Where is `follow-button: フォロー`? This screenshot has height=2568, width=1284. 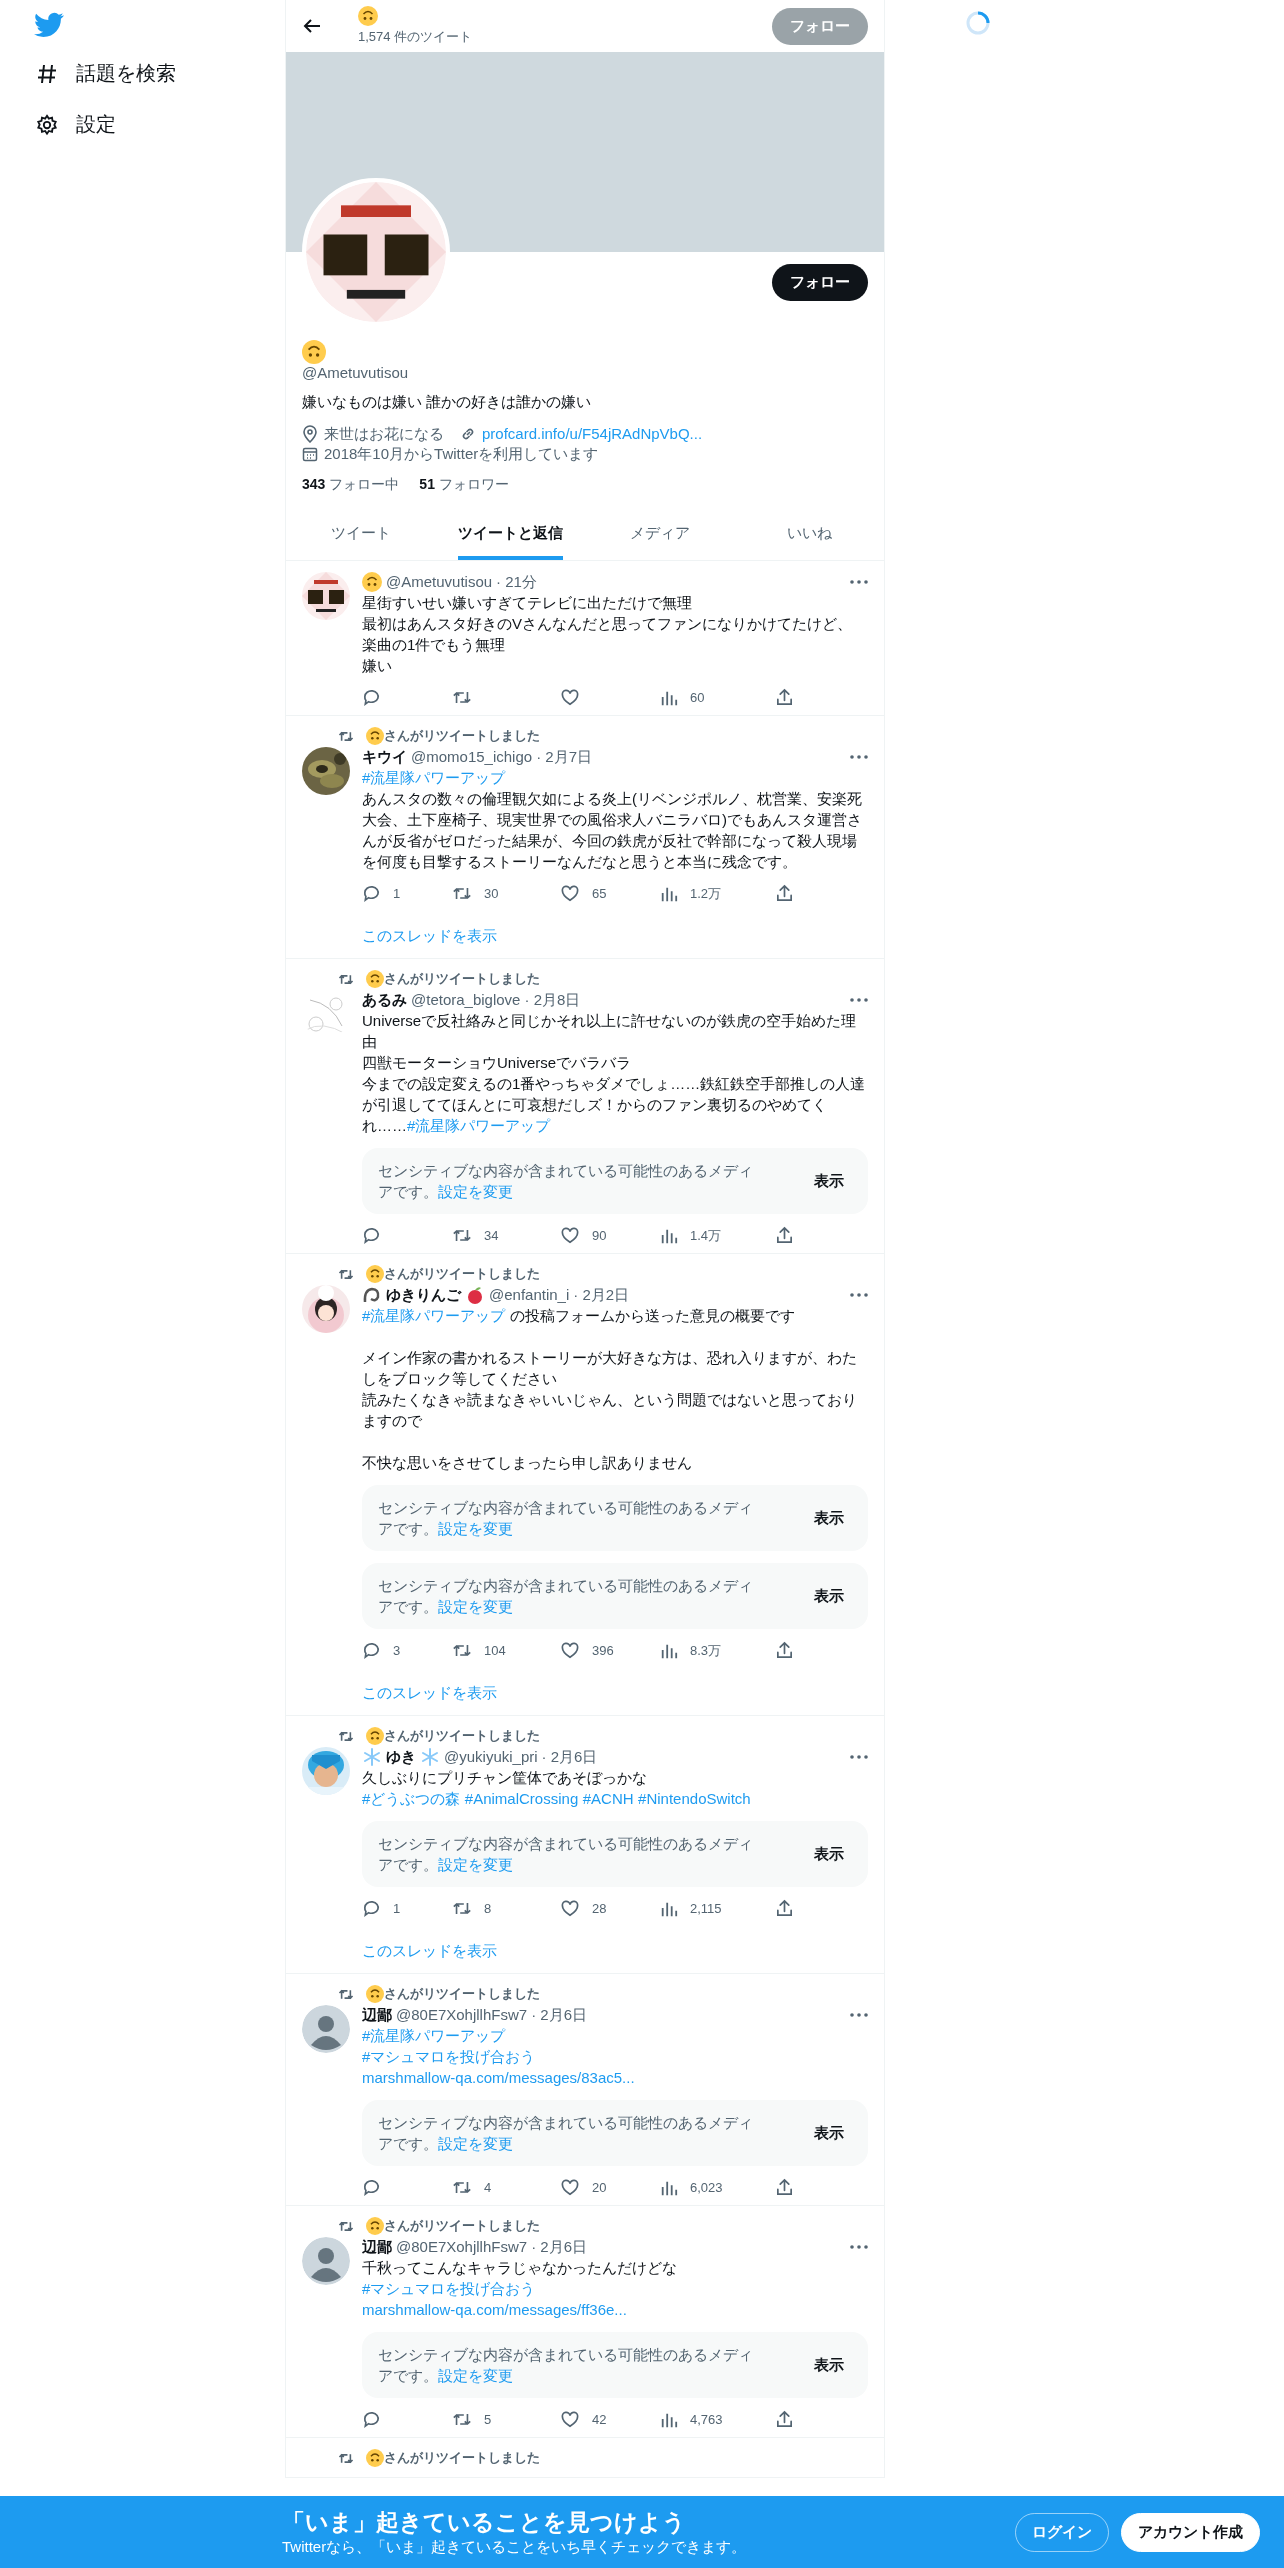 follow-button: フォロー is located at coordinates (820, 282).